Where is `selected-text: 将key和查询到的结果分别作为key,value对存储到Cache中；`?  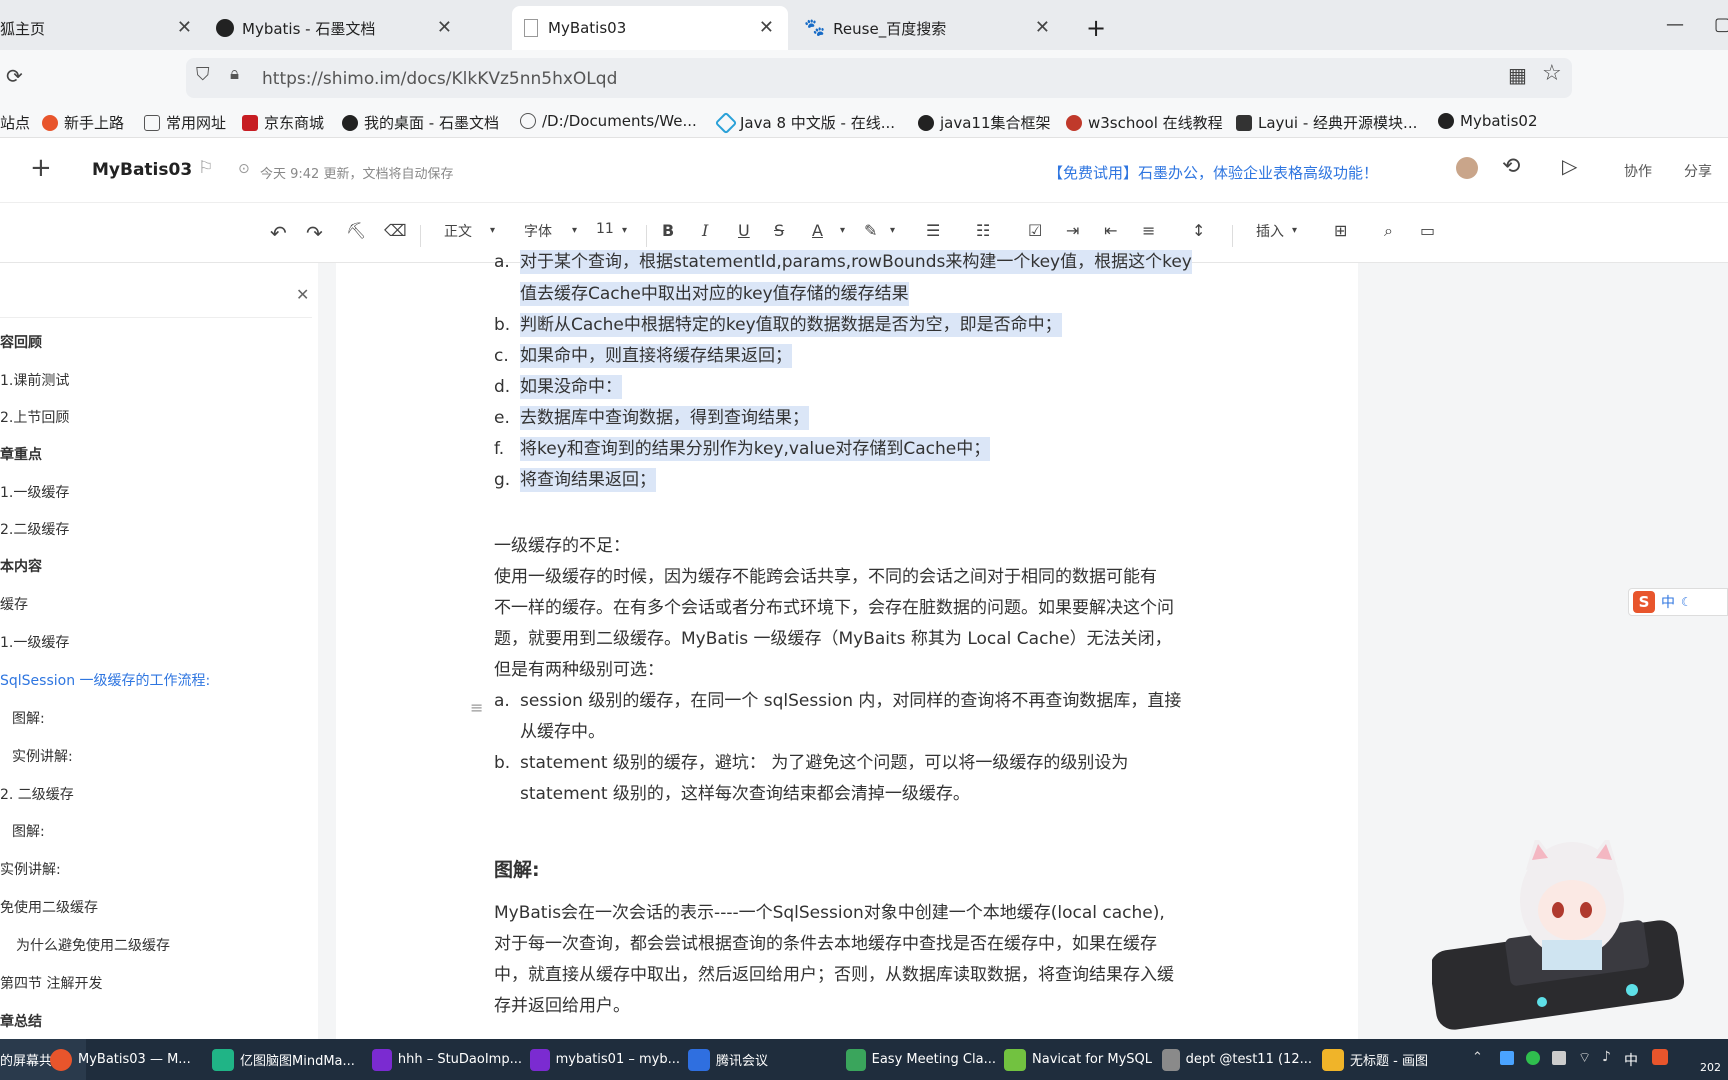
selected-text: 将key和查询到的结果分别作为key,value对存储到Cache中； is located at coordinates (755, 449).